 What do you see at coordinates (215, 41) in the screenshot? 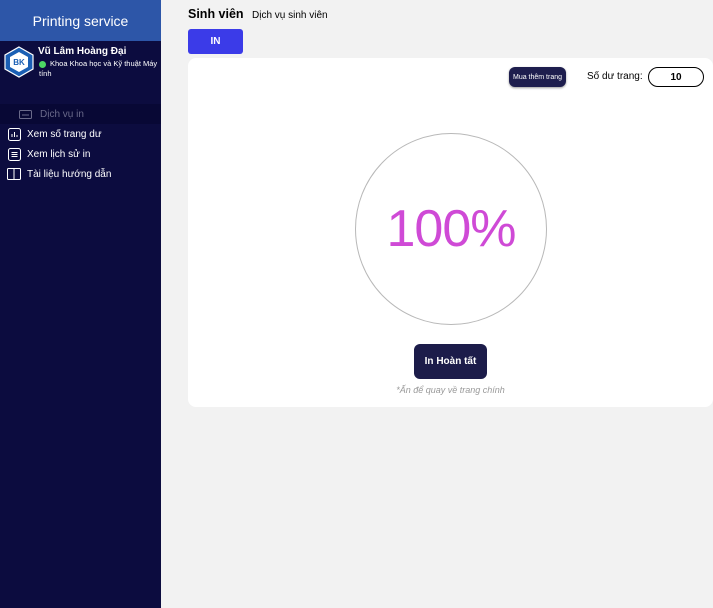
I see `tab-in: IN` at bounding box center [215, 41].